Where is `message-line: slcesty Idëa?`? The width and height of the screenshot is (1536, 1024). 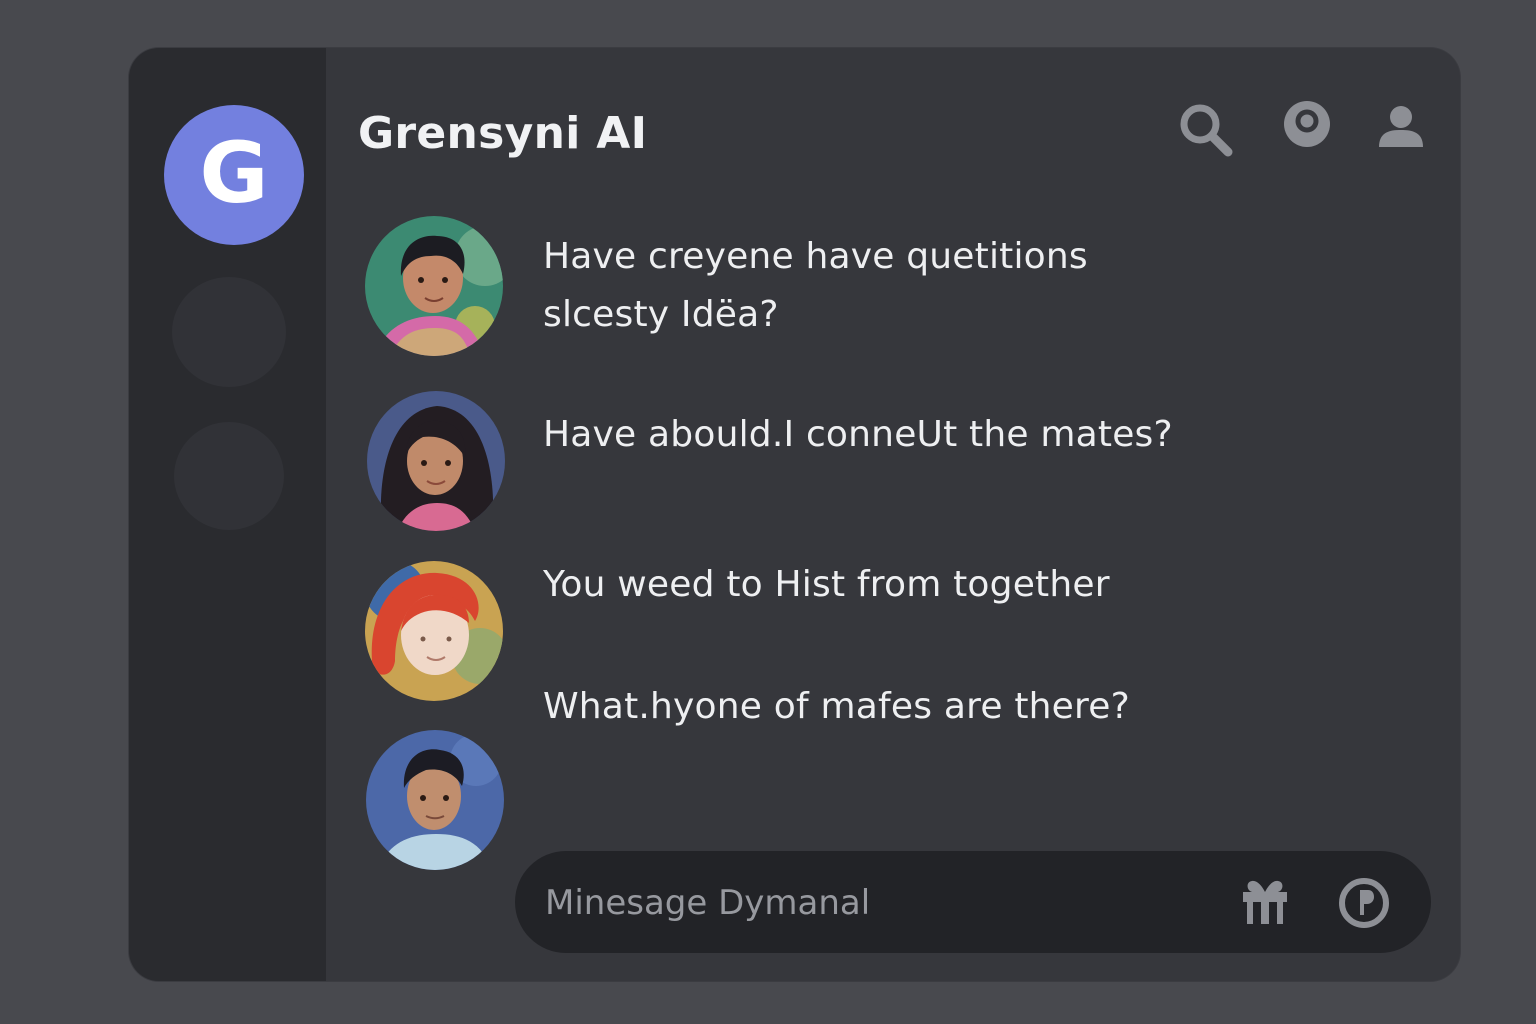
message-line: slcesty Idëa? is located at coordinates (661, 314).